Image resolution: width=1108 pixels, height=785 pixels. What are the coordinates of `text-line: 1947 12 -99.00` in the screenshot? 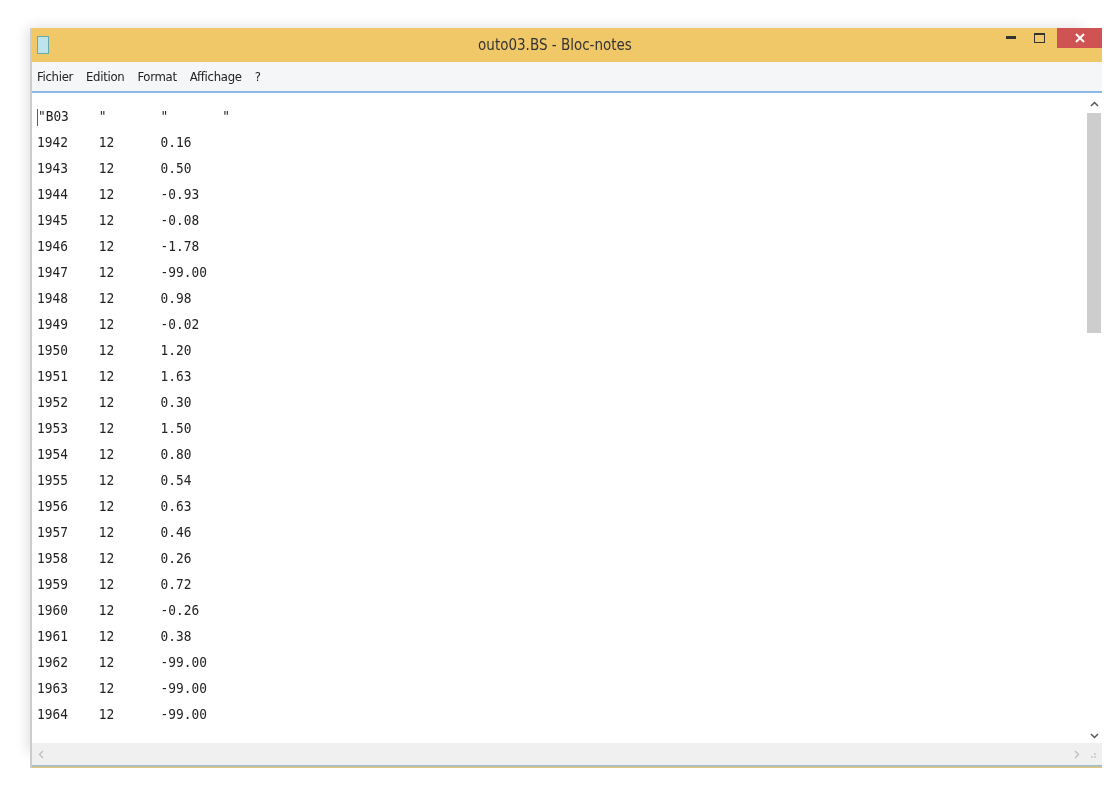 It's located at (122, 272).